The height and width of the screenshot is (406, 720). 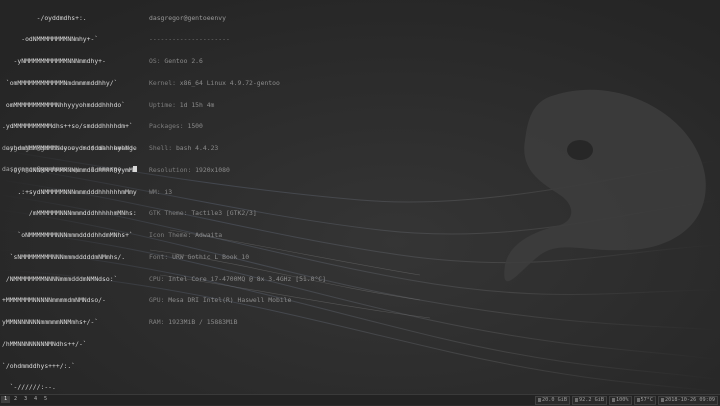 I want to click on disk-icon, so click(x=540, y=400).